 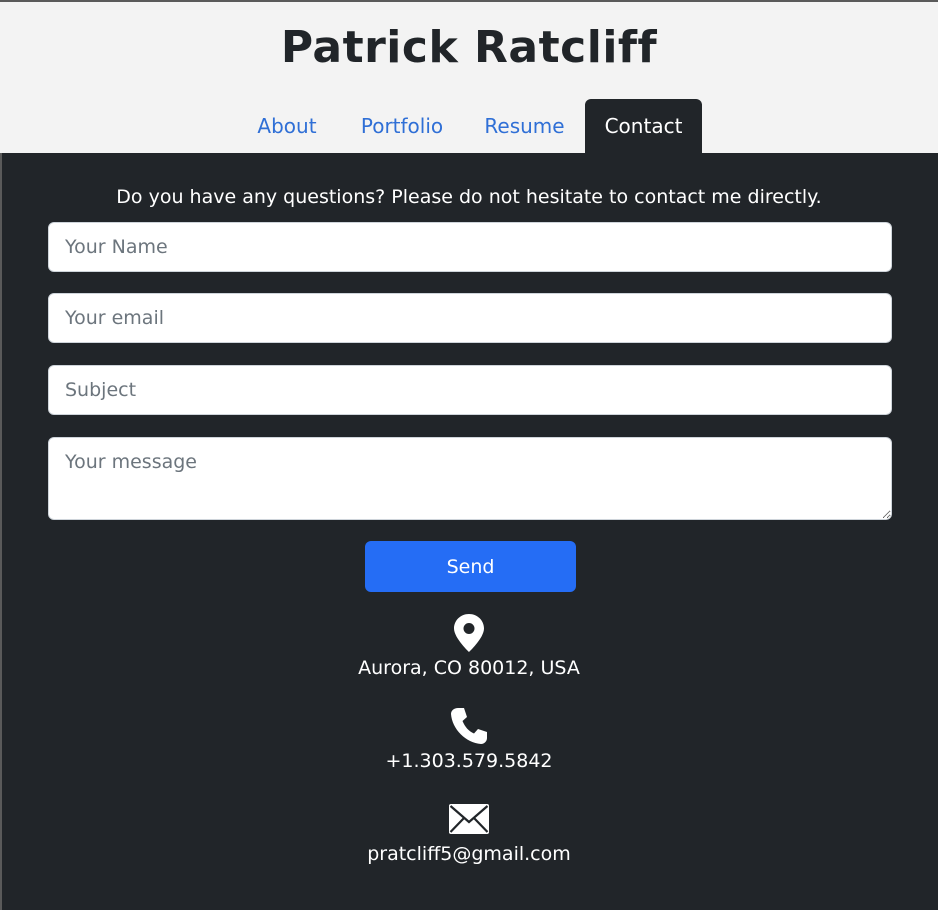 I want to click on phone-info: +1.303.579.5842, so click(x=469, y=739).